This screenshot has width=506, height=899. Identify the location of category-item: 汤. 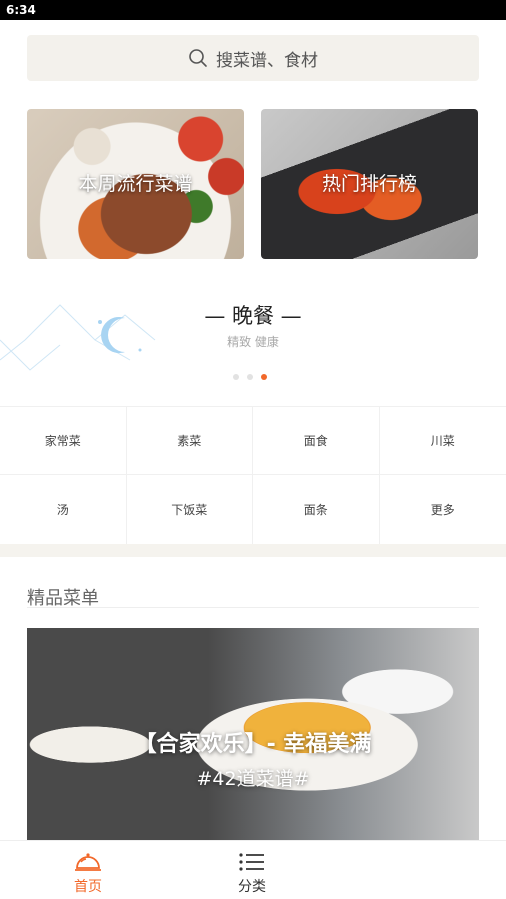
(63, 510).